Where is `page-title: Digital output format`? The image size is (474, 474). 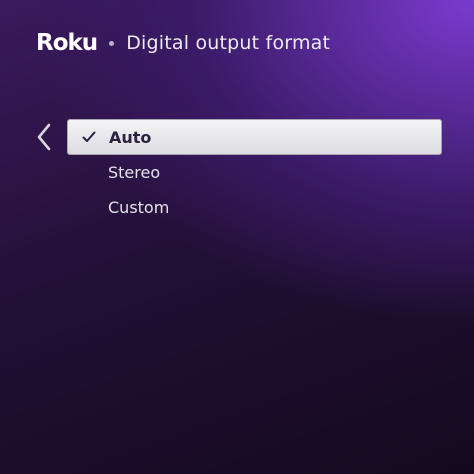 page-title: Digital output format is located at coordinates (228, 43).